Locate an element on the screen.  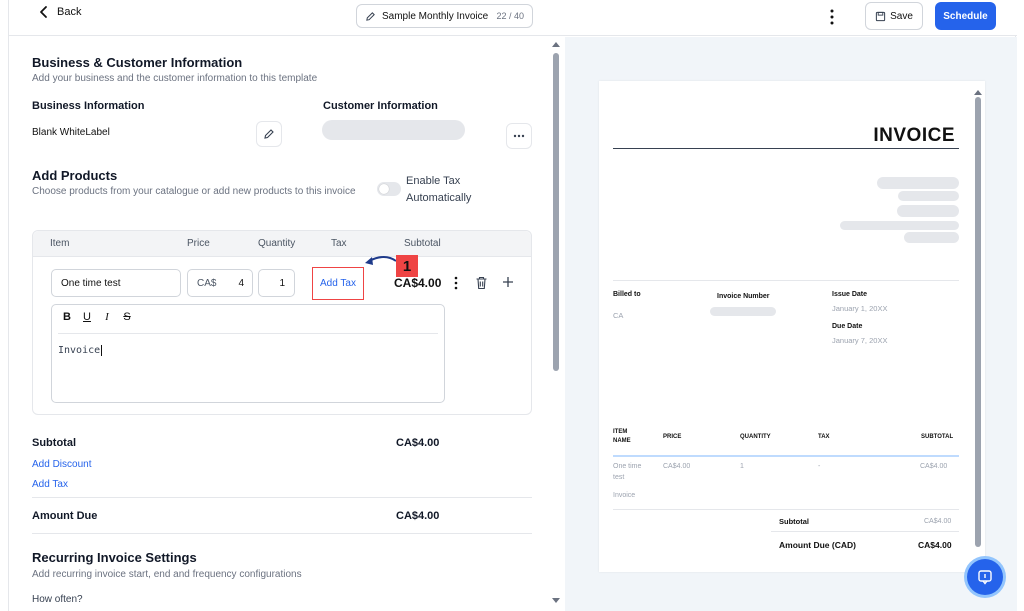
add-tax-row-button: Add Tax is located at coordinates (338, 283).